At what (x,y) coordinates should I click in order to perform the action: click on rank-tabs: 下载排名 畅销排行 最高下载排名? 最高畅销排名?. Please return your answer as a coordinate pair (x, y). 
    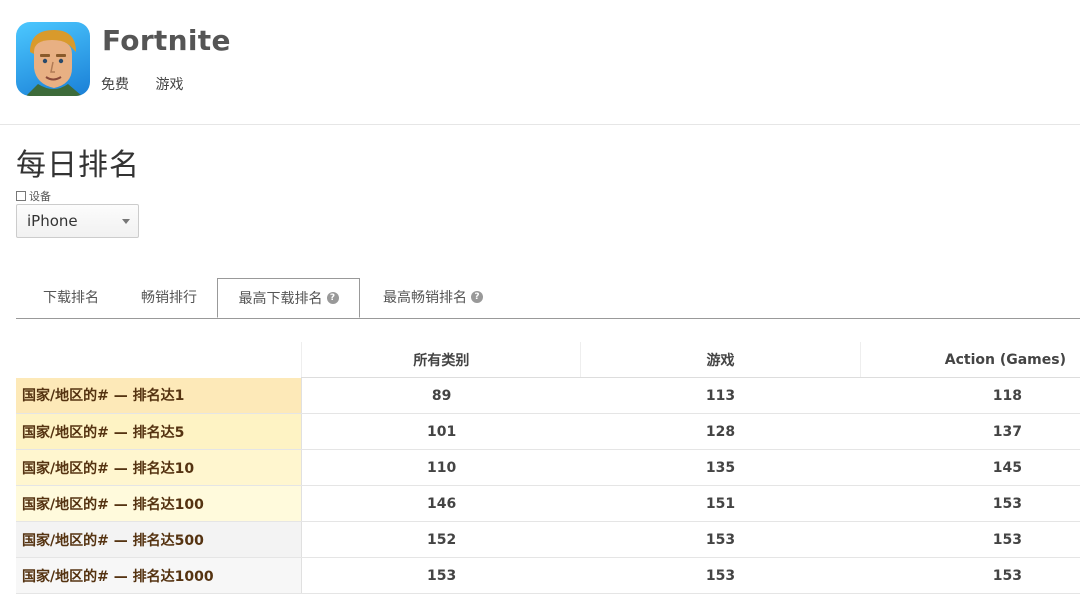
    Looking at the image, I should click on (548, 298).